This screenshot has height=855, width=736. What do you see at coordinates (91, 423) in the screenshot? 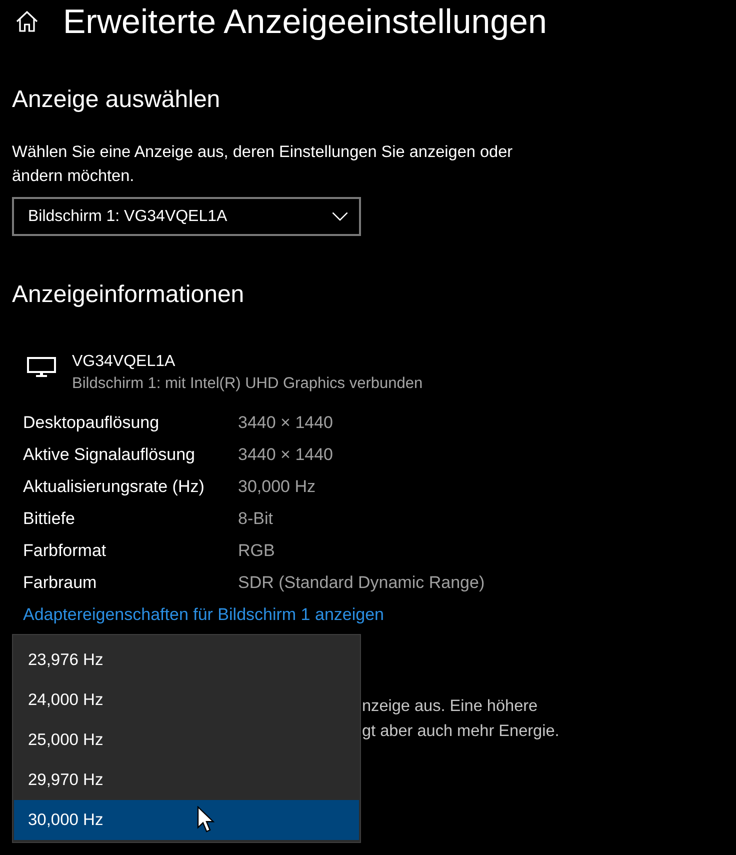
I see `property-label: Desktopauflösung` at bounding box center [91, 423].